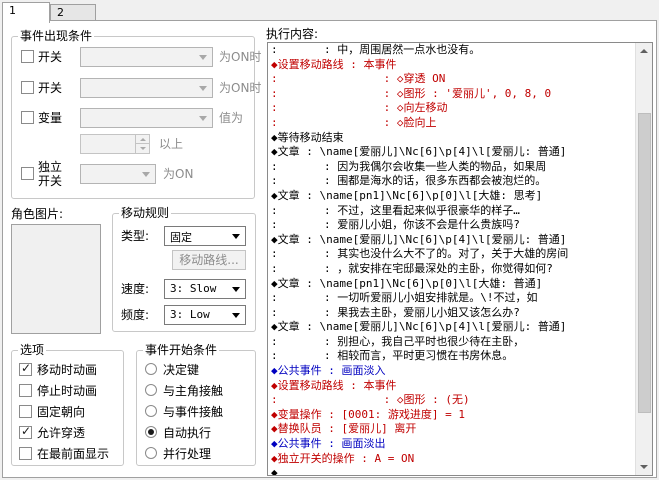  What do you see at coordinates (25, 368) in the screenshot?
I see `option-walk-anime-checkbox` at bounding box center [25, 368].